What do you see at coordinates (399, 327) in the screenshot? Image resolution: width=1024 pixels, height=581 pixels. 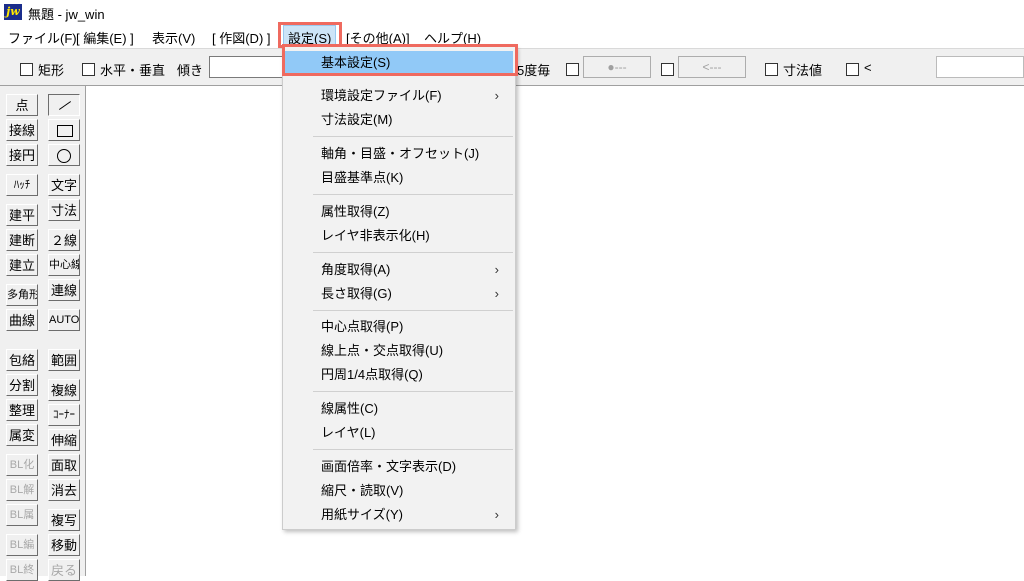 I see `menu-item-get-center: 中心点取得(P)` at bounding box center [399, 327].